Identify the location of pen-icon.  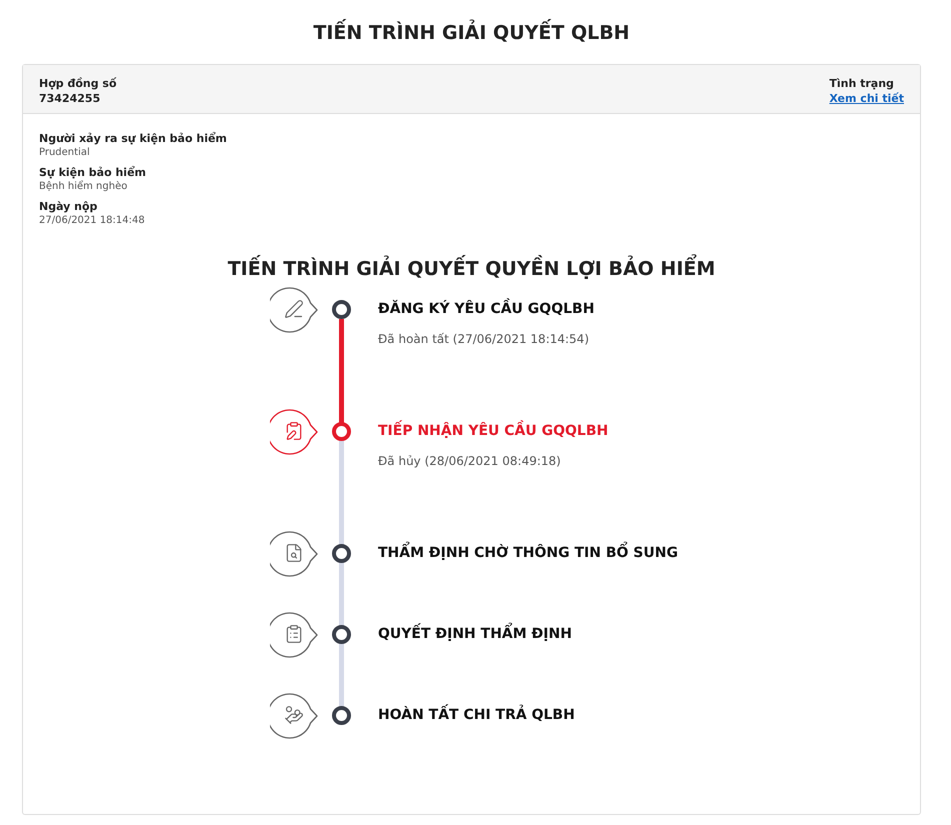
(294, 309).